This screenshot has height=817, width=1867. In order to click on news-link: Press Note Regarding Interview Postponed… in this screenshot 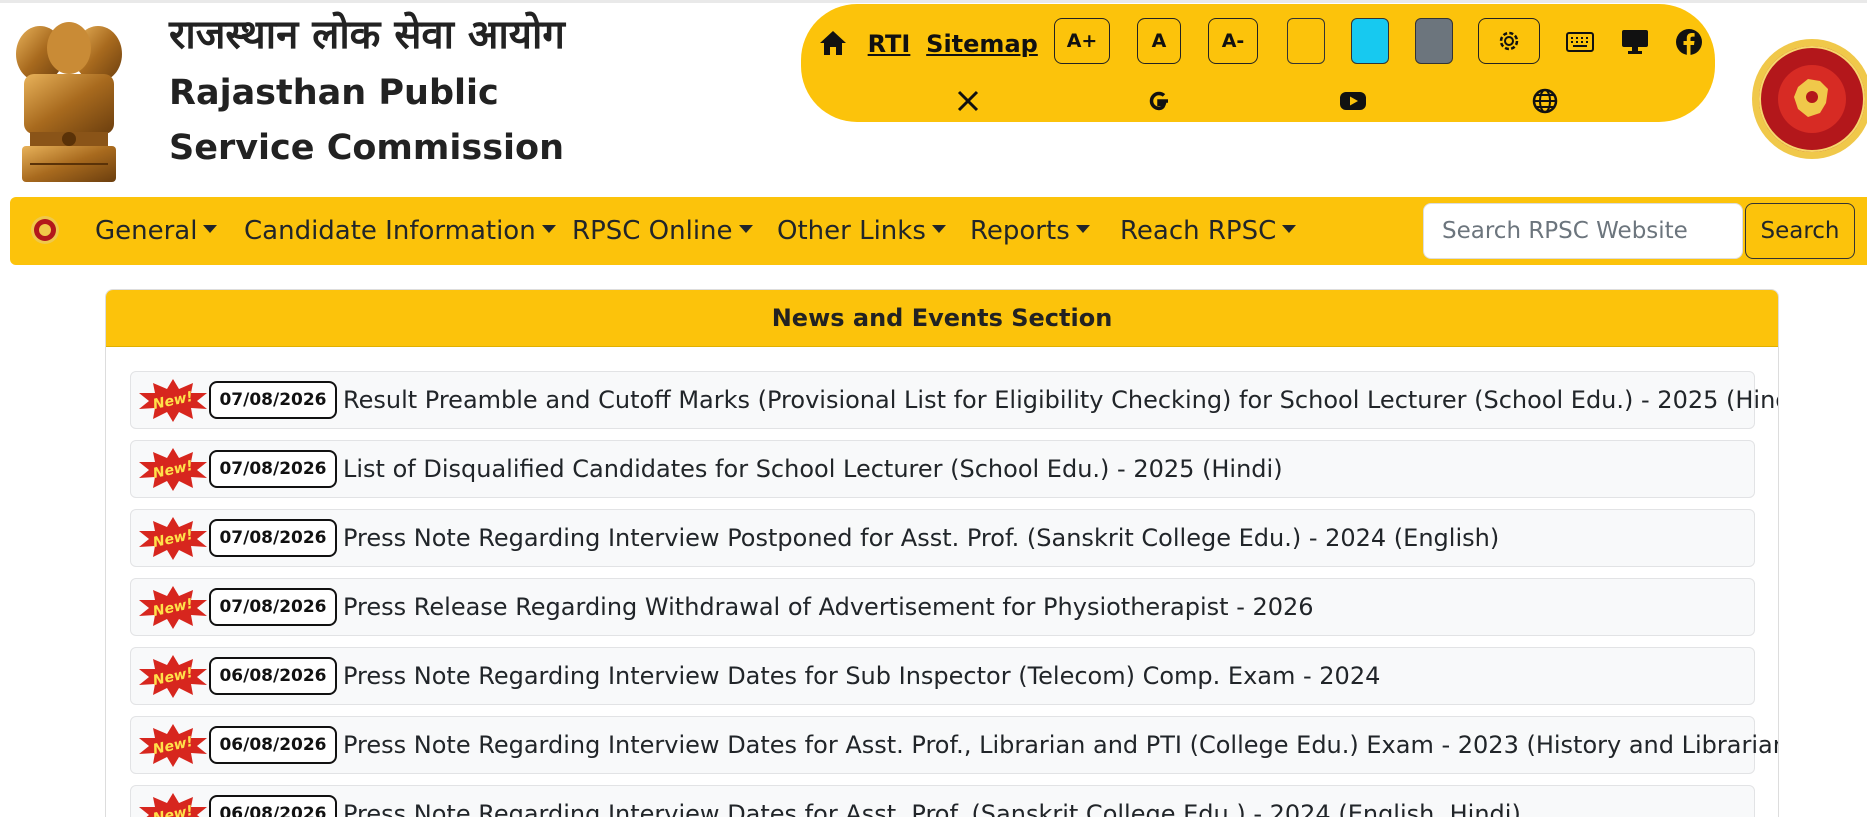, I will do `click(921, 538)`.